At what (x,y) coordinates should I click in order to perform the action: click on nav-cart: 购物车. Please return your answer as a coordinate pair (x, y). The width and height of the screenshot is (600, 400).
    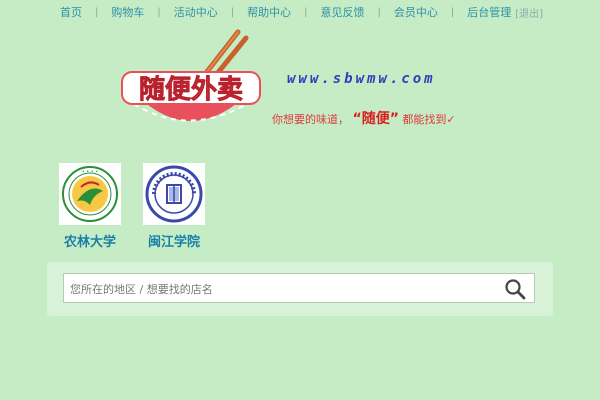
    Looking at the image, I should click on (127, 12).